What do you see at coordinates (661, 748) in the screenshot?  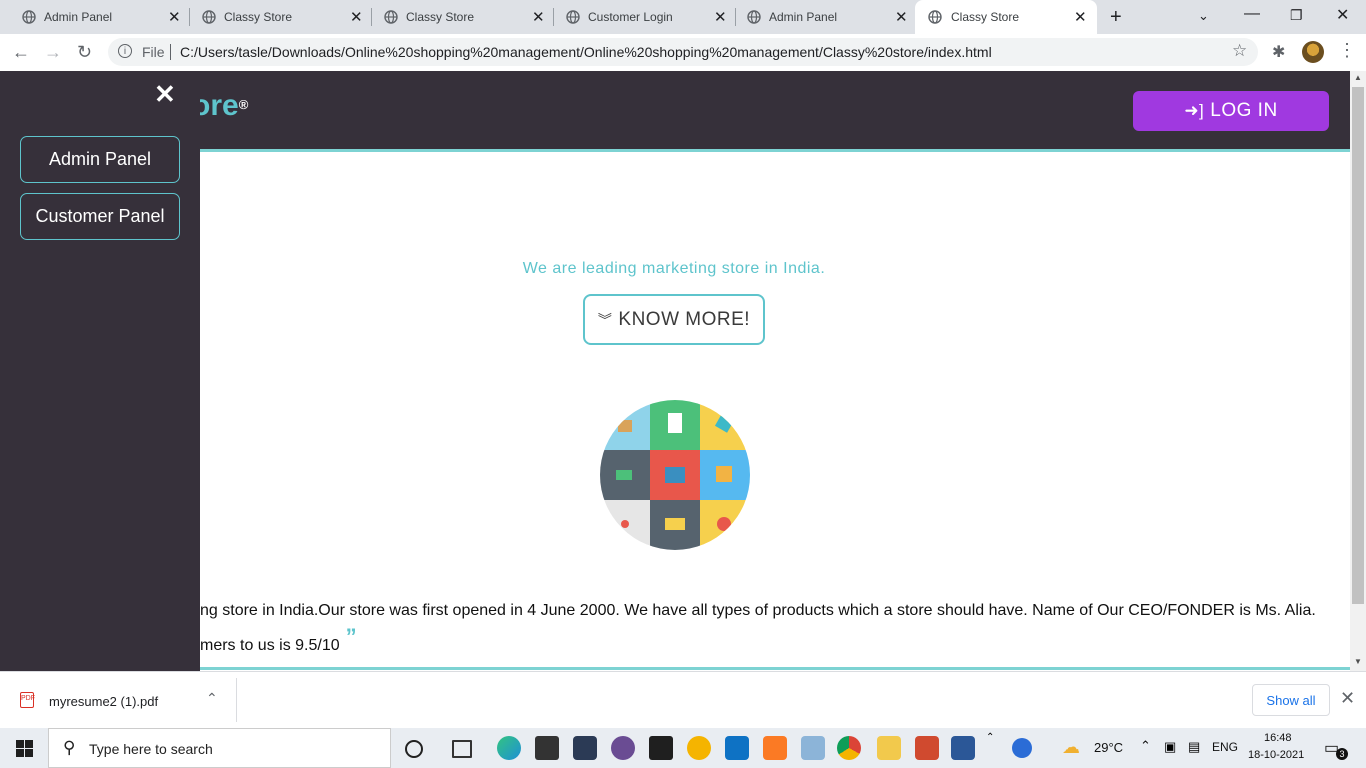 I see `dropbox-icon` at bounding box center [661, 748].